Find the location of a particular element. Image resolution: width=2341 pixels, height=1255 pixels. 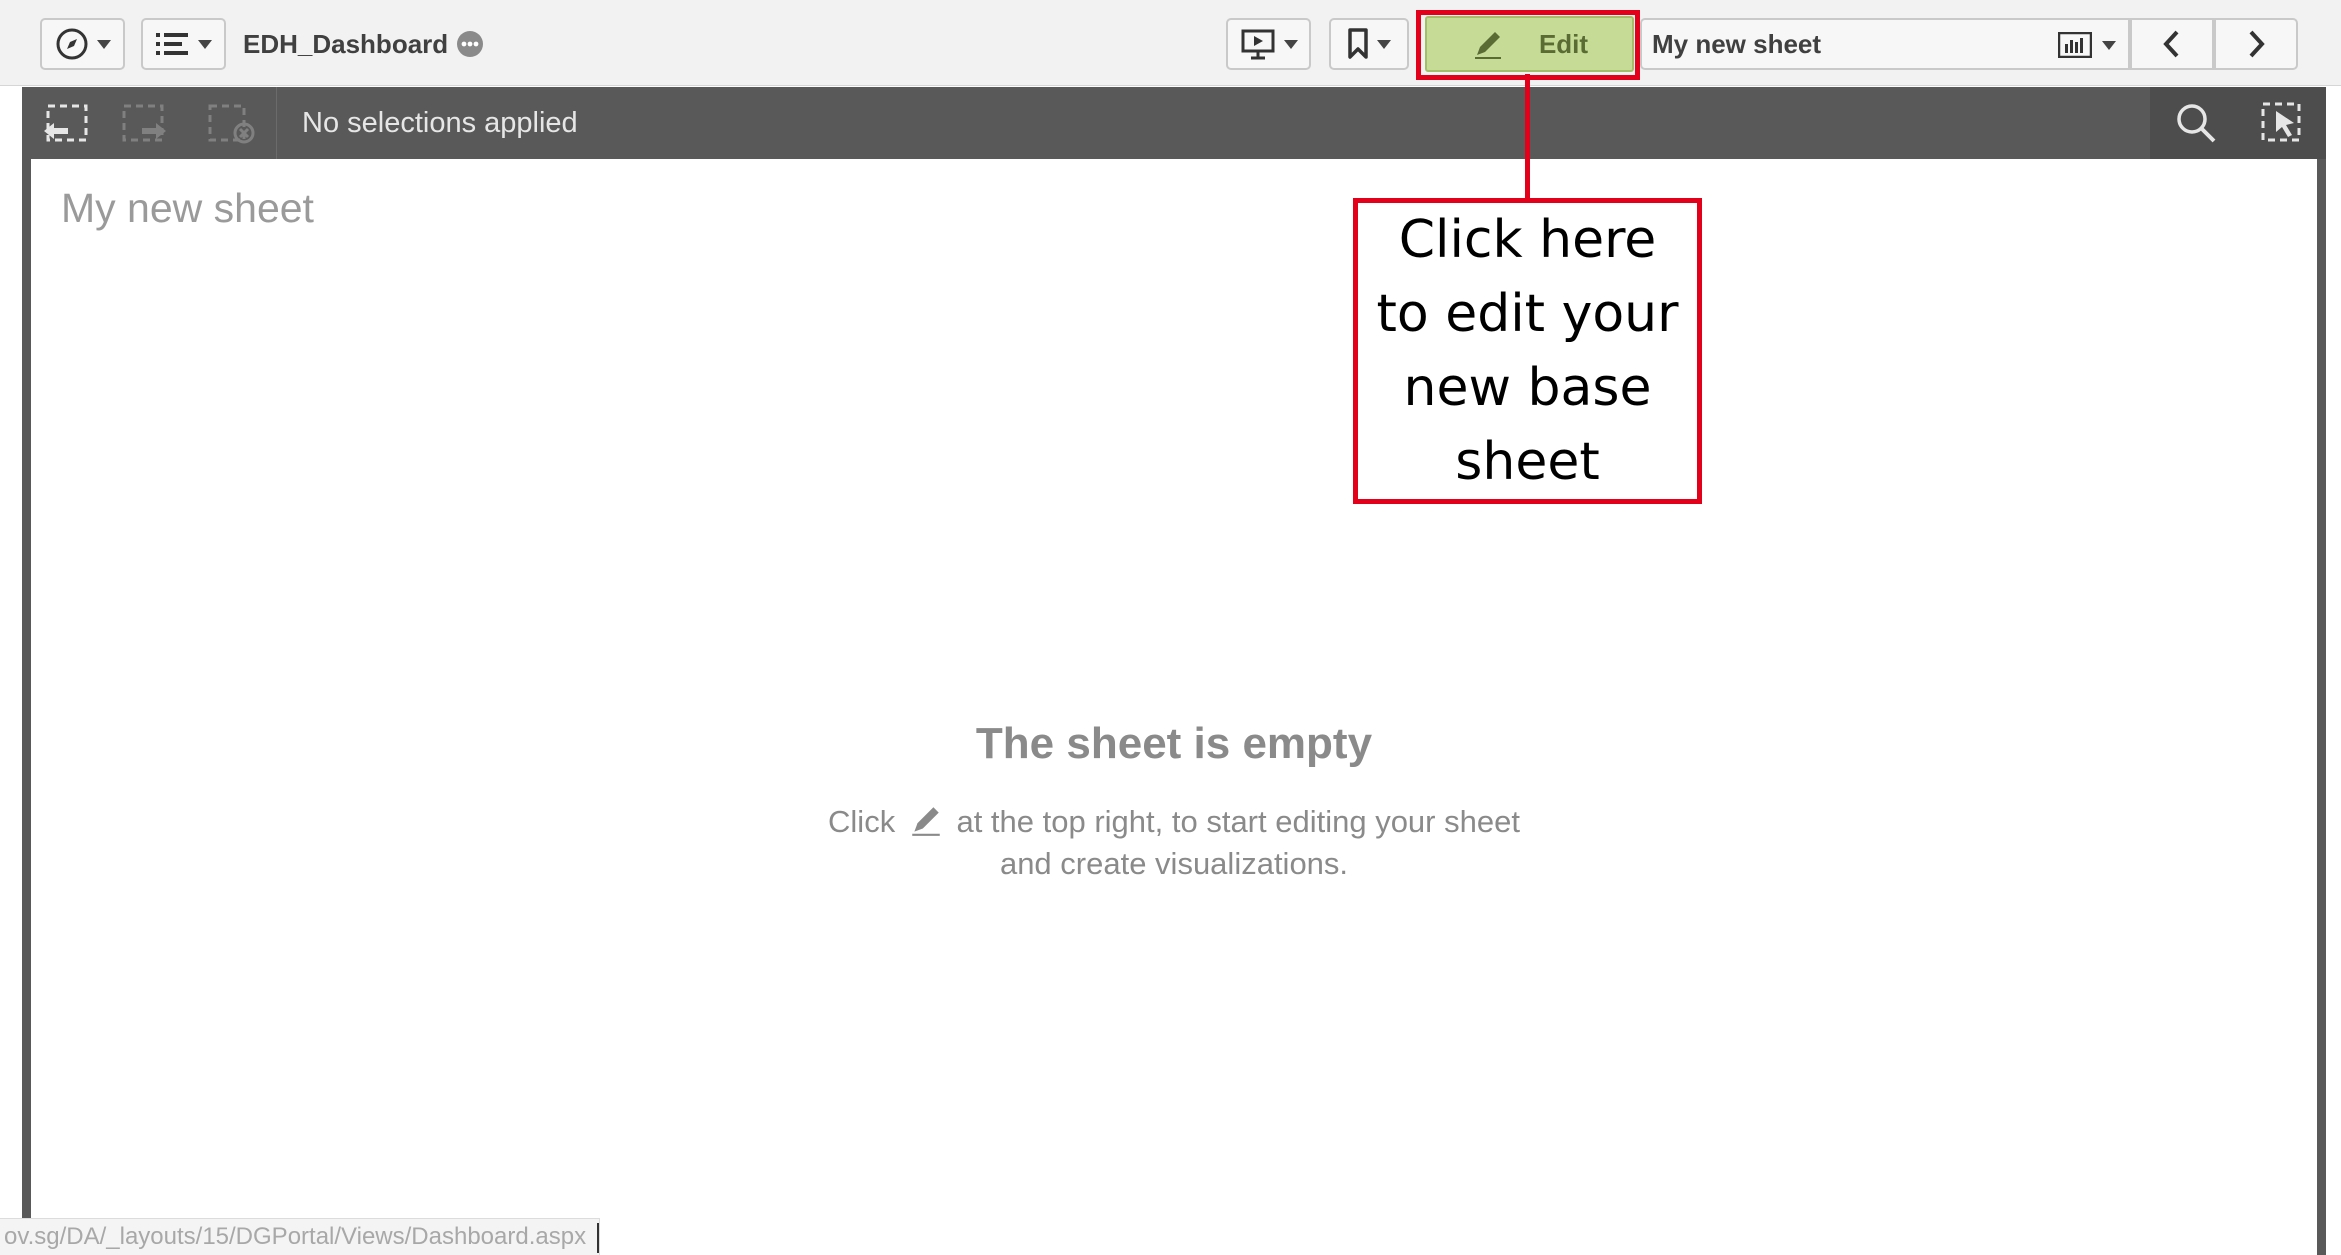

annotation-text: Click here to edit your new base sheet is located at coordinates (1527, 351).